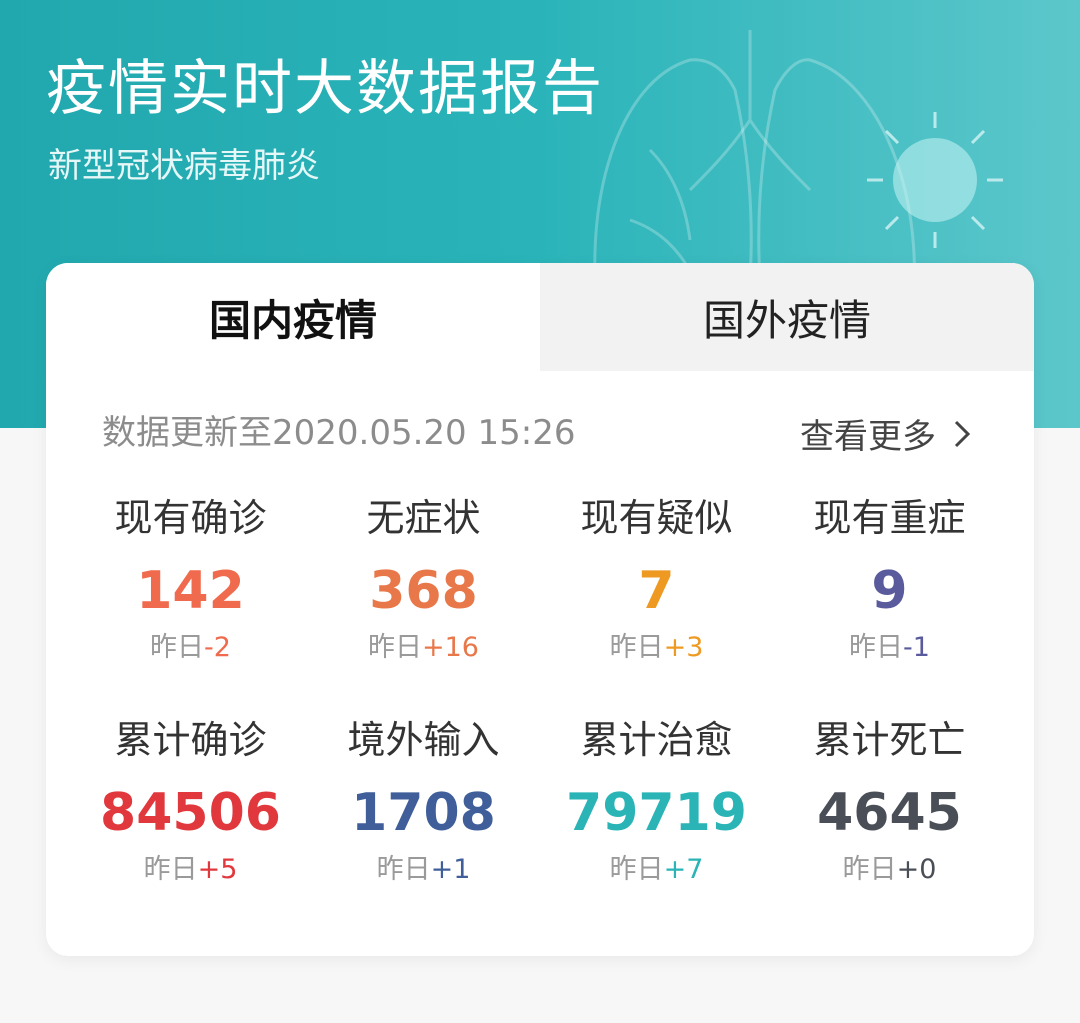 This screenshot has width=1080, height=1023. I want to click on stat-total-confirmed: 累计确诊 84506 昨日+5, so click(190, 826).